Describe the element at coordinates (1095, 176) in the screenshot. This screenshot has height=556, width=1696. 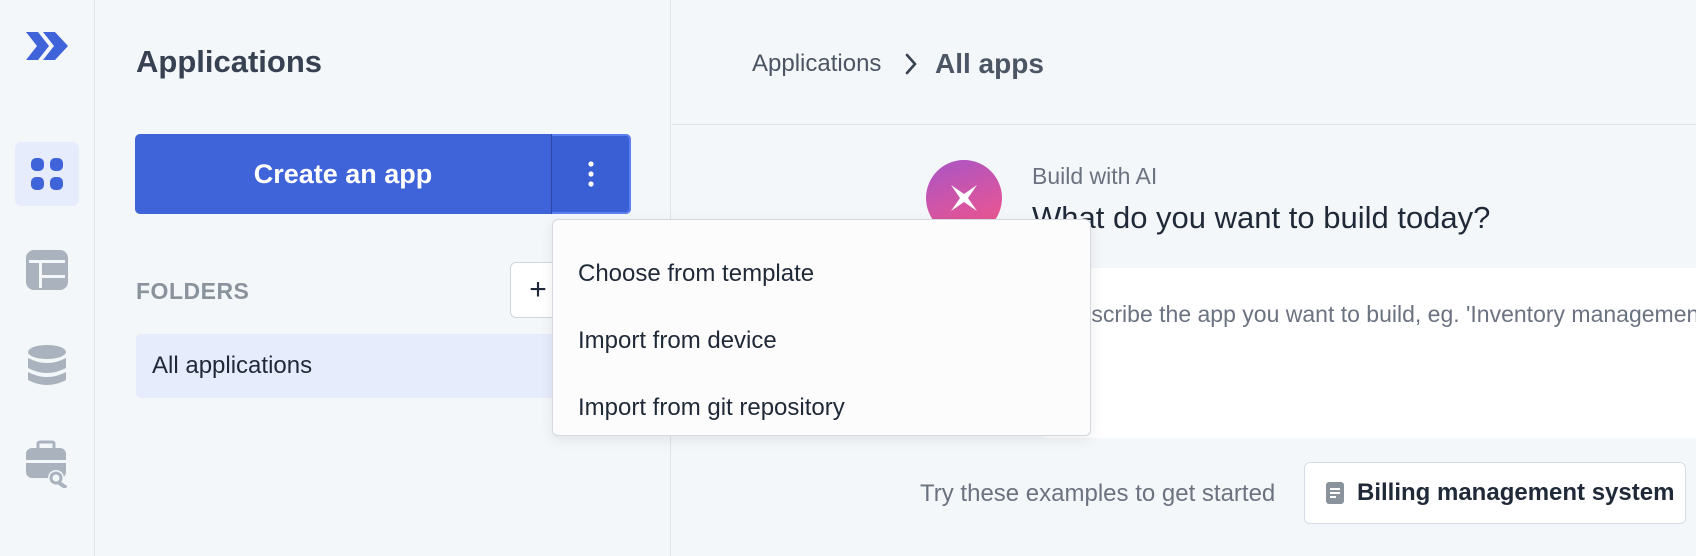
I see `ai-label: Build with AI` at that location.